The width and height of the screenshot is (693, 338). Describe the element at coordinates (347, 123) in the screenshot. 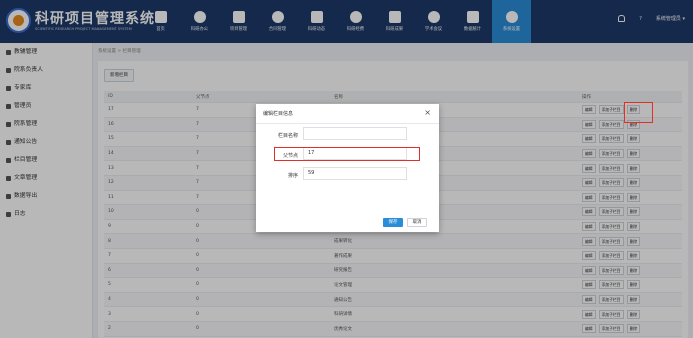

I see `dialog-divider` at that location.